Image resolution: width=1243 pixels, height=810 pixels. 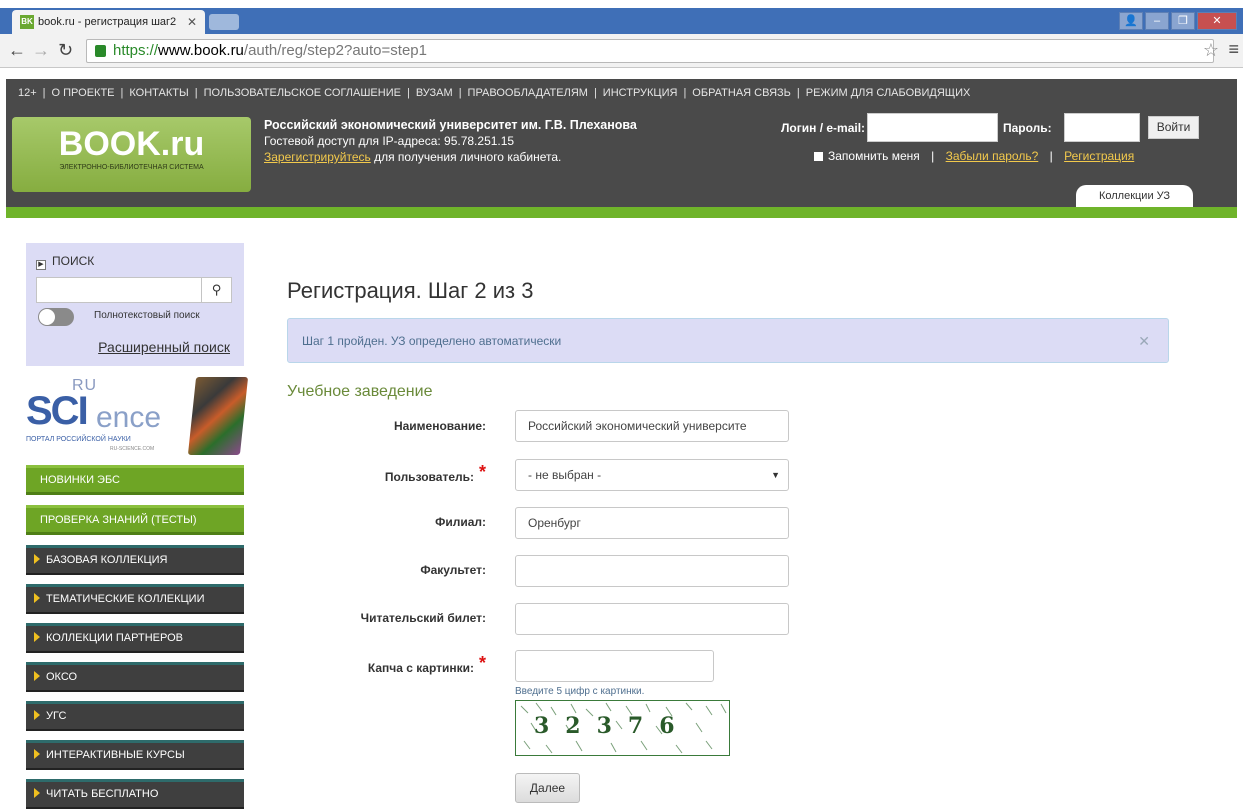 I want to click on menu-new-ebs: НОВИНКИ ЭБС, so click(x=135, y=480).